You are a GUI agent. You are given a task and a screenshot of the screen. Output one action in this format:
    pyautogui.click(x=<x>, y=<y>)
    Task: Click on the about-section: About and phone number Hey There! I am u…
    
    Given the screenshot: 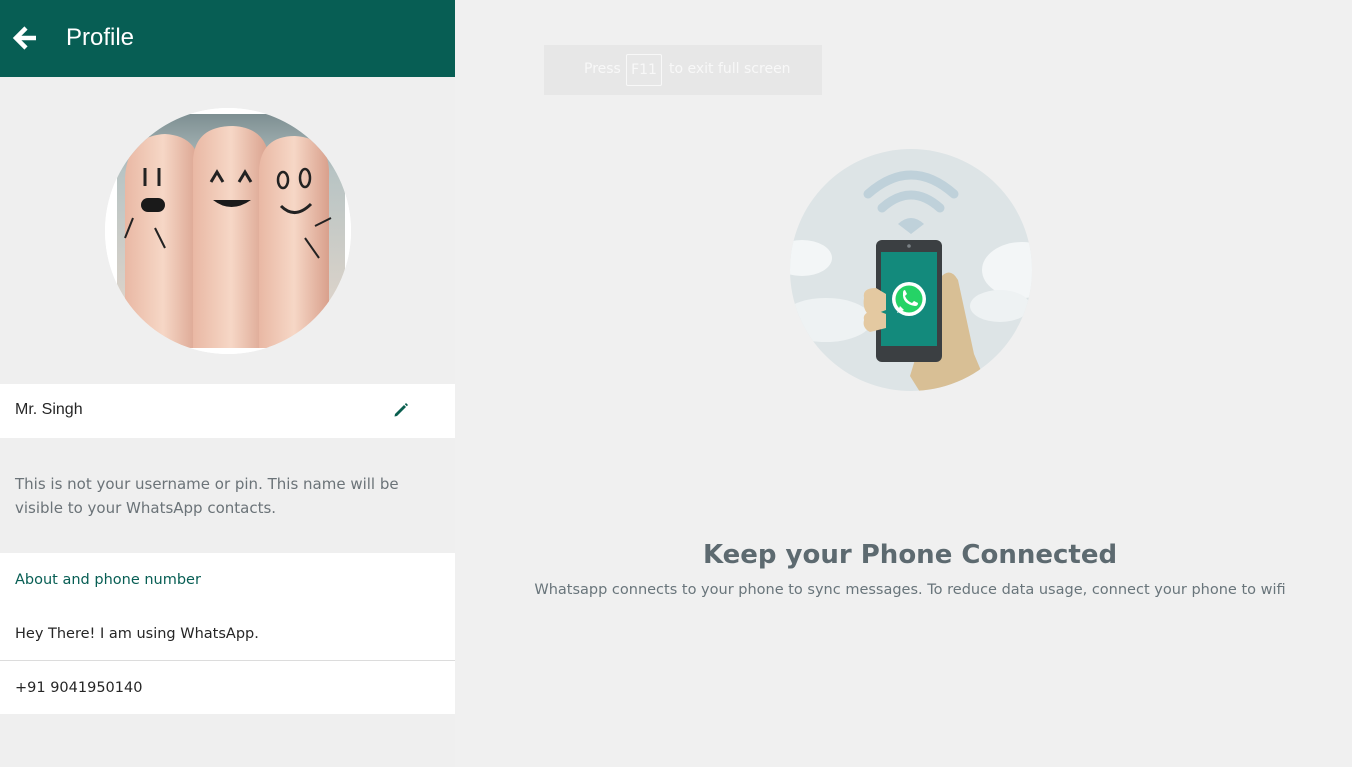 What is the action you would take?
    pyautogui.click(x=227, y=633)
    